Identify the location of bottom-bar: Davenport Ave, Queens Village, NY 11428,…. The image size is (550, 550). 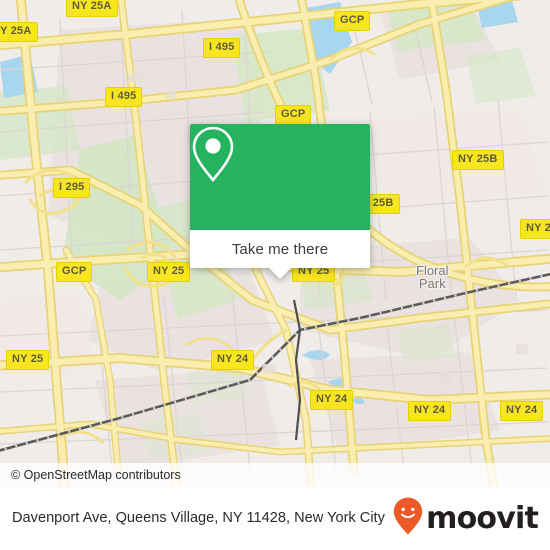
(275, 518).